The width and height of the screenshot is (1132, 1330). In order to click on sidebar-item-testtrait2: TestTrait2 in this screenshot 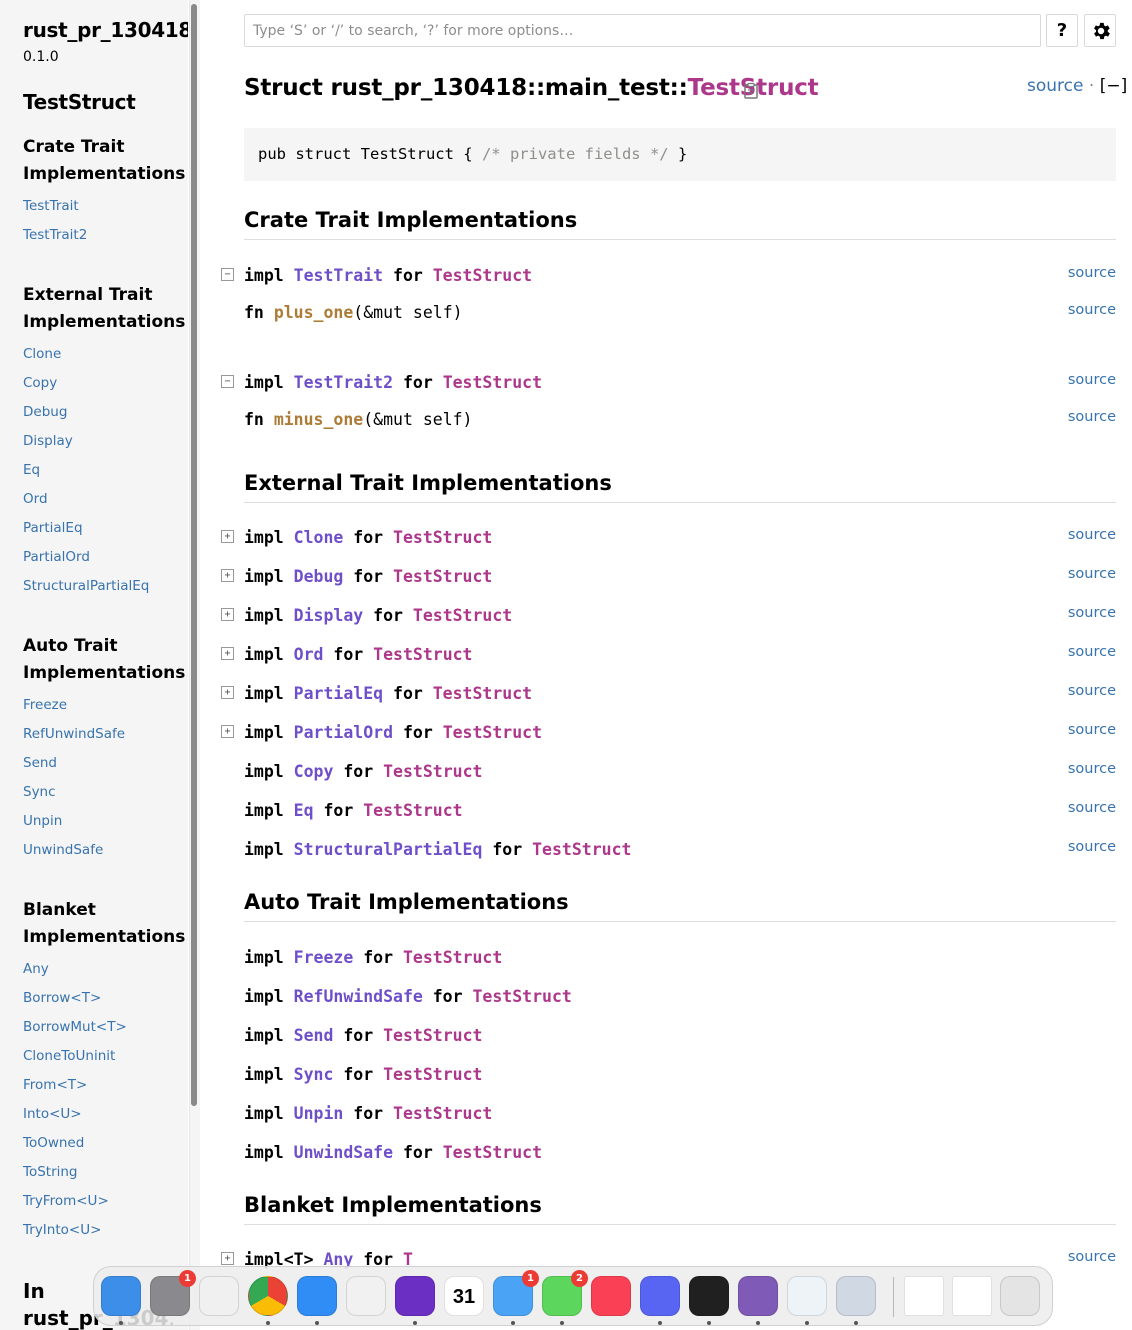, I will do `click(55, 235)`.